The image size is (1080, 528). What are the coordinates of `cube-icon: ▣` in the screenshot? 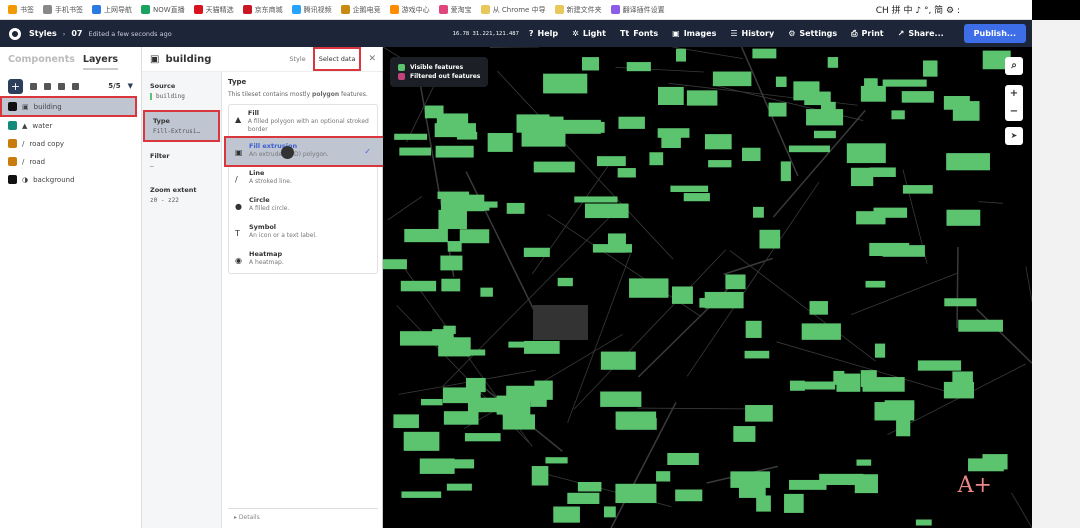 It's located at (25, 106).